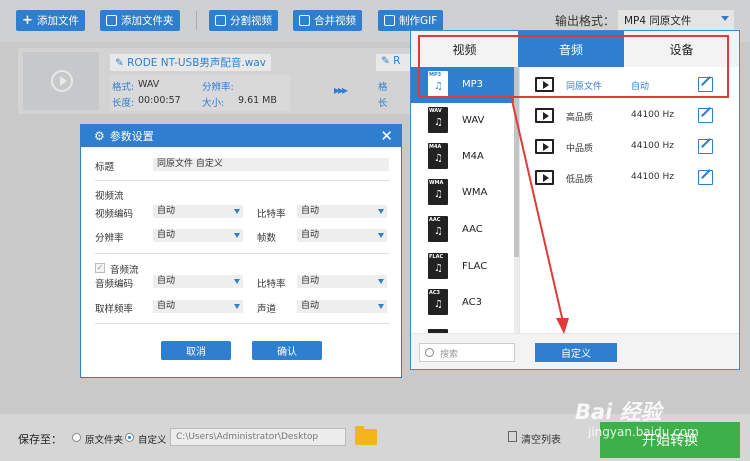  I want to click on output-format-key: 格, so click(383, 87).